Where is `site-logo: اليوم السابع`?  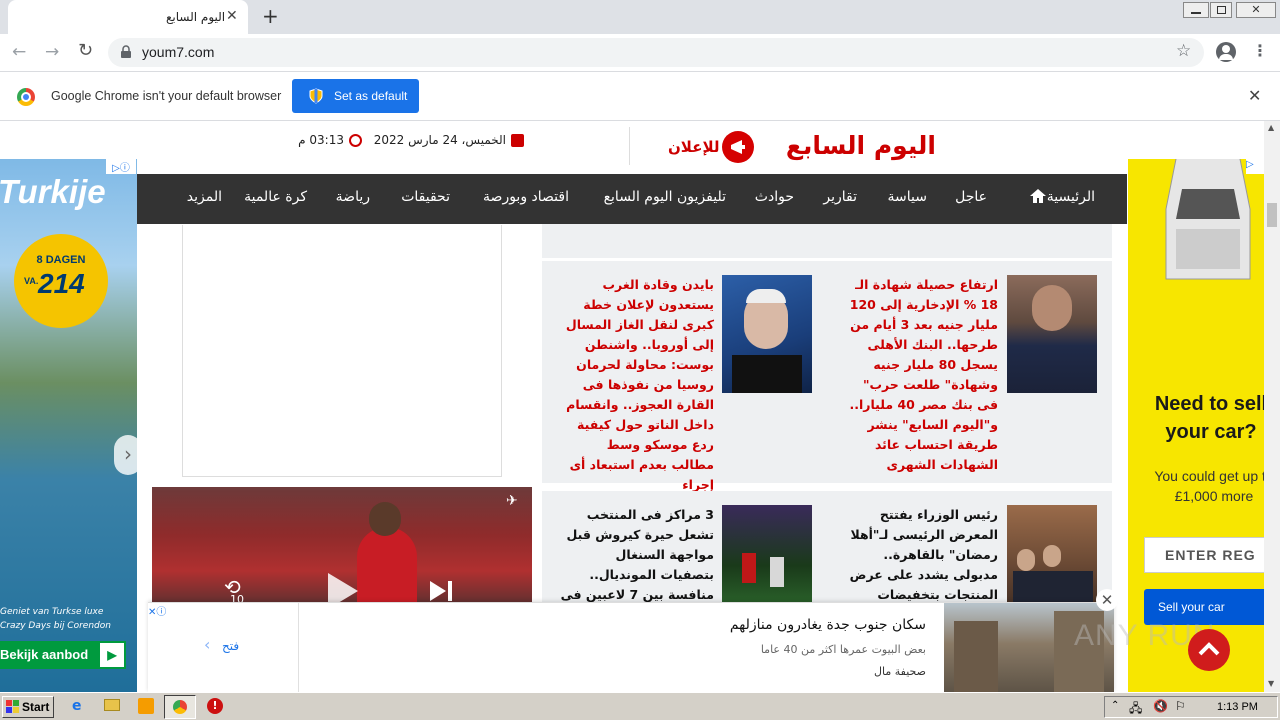
site-logo: اليوم السابع is located at coordinates (861, 146).